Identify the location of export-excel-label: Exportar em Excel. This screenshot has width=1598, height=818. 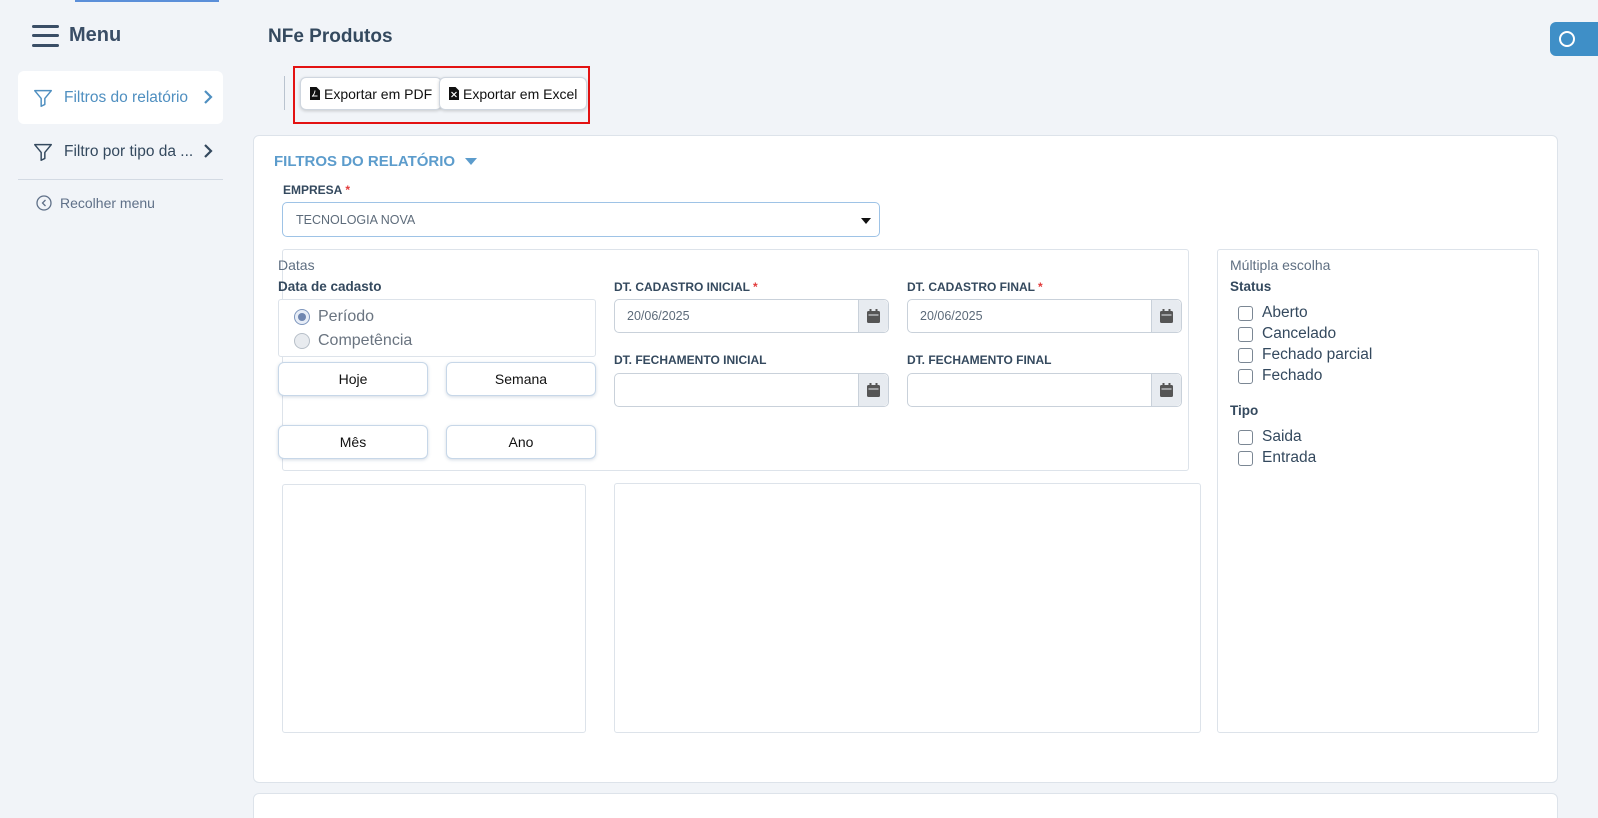
(520, 93).